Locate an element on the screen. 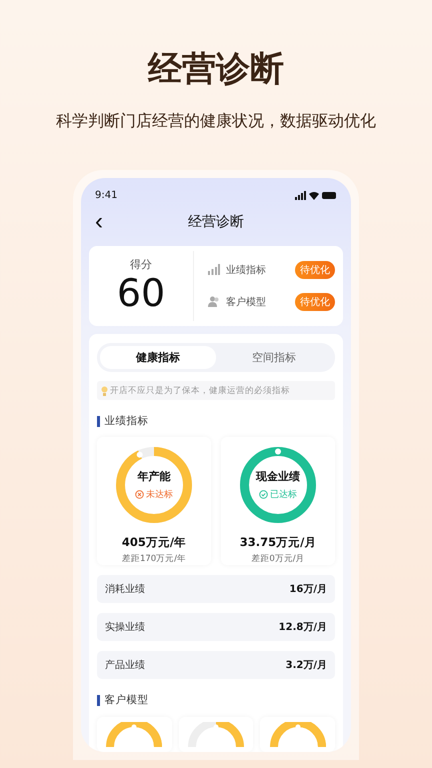 This screenshot has height=768, width=432. metric-value: 33.75万元/月 is located at coordinates (278, 542).